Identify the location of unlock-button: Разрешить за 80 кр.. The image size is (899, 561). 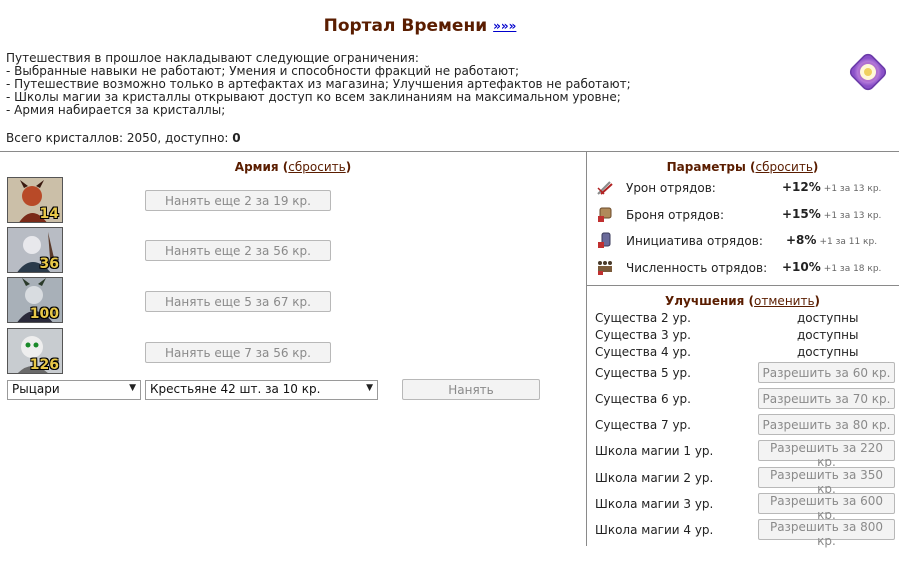
(826, 424).